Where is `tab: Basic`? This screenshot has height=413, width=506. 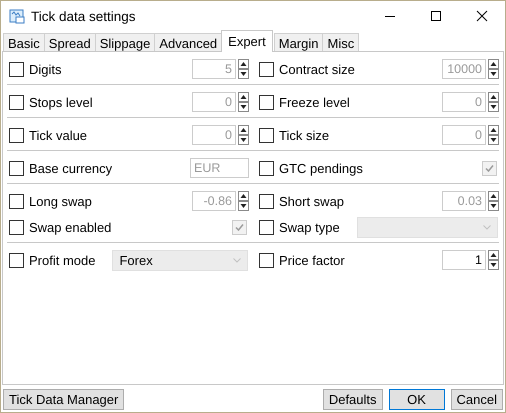 tab: Basic is located at coordinates (24, 42).